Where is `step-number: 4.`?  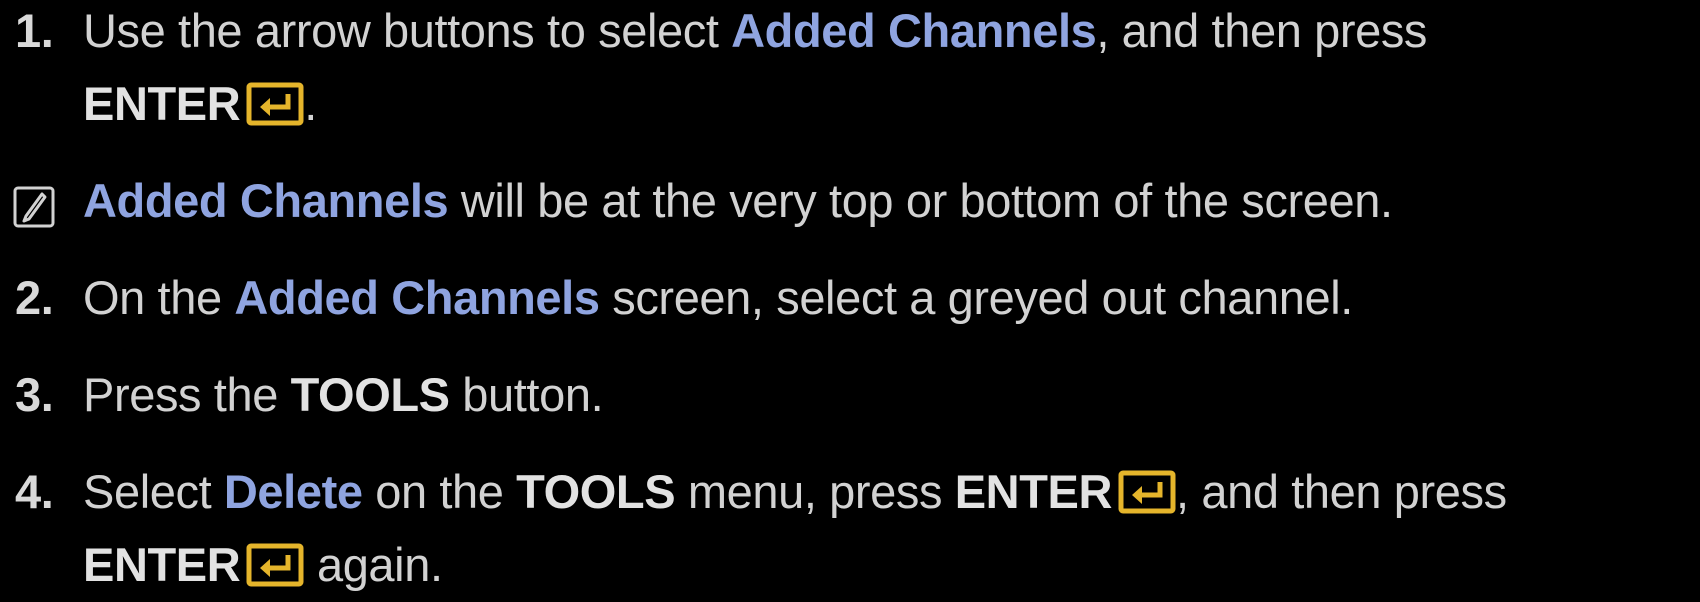
step-number: 4. is located at coordinates (34, 491).